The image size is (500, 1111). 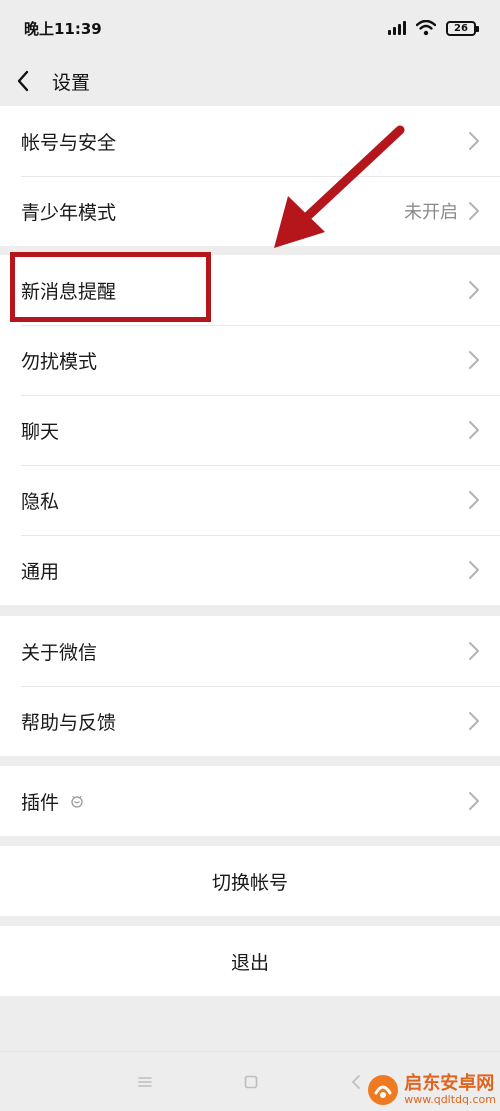 What do you see at coordinates (40, 802) in the screenshot?
I see `plugins-label: 插件` at bounding box center [40, 802].